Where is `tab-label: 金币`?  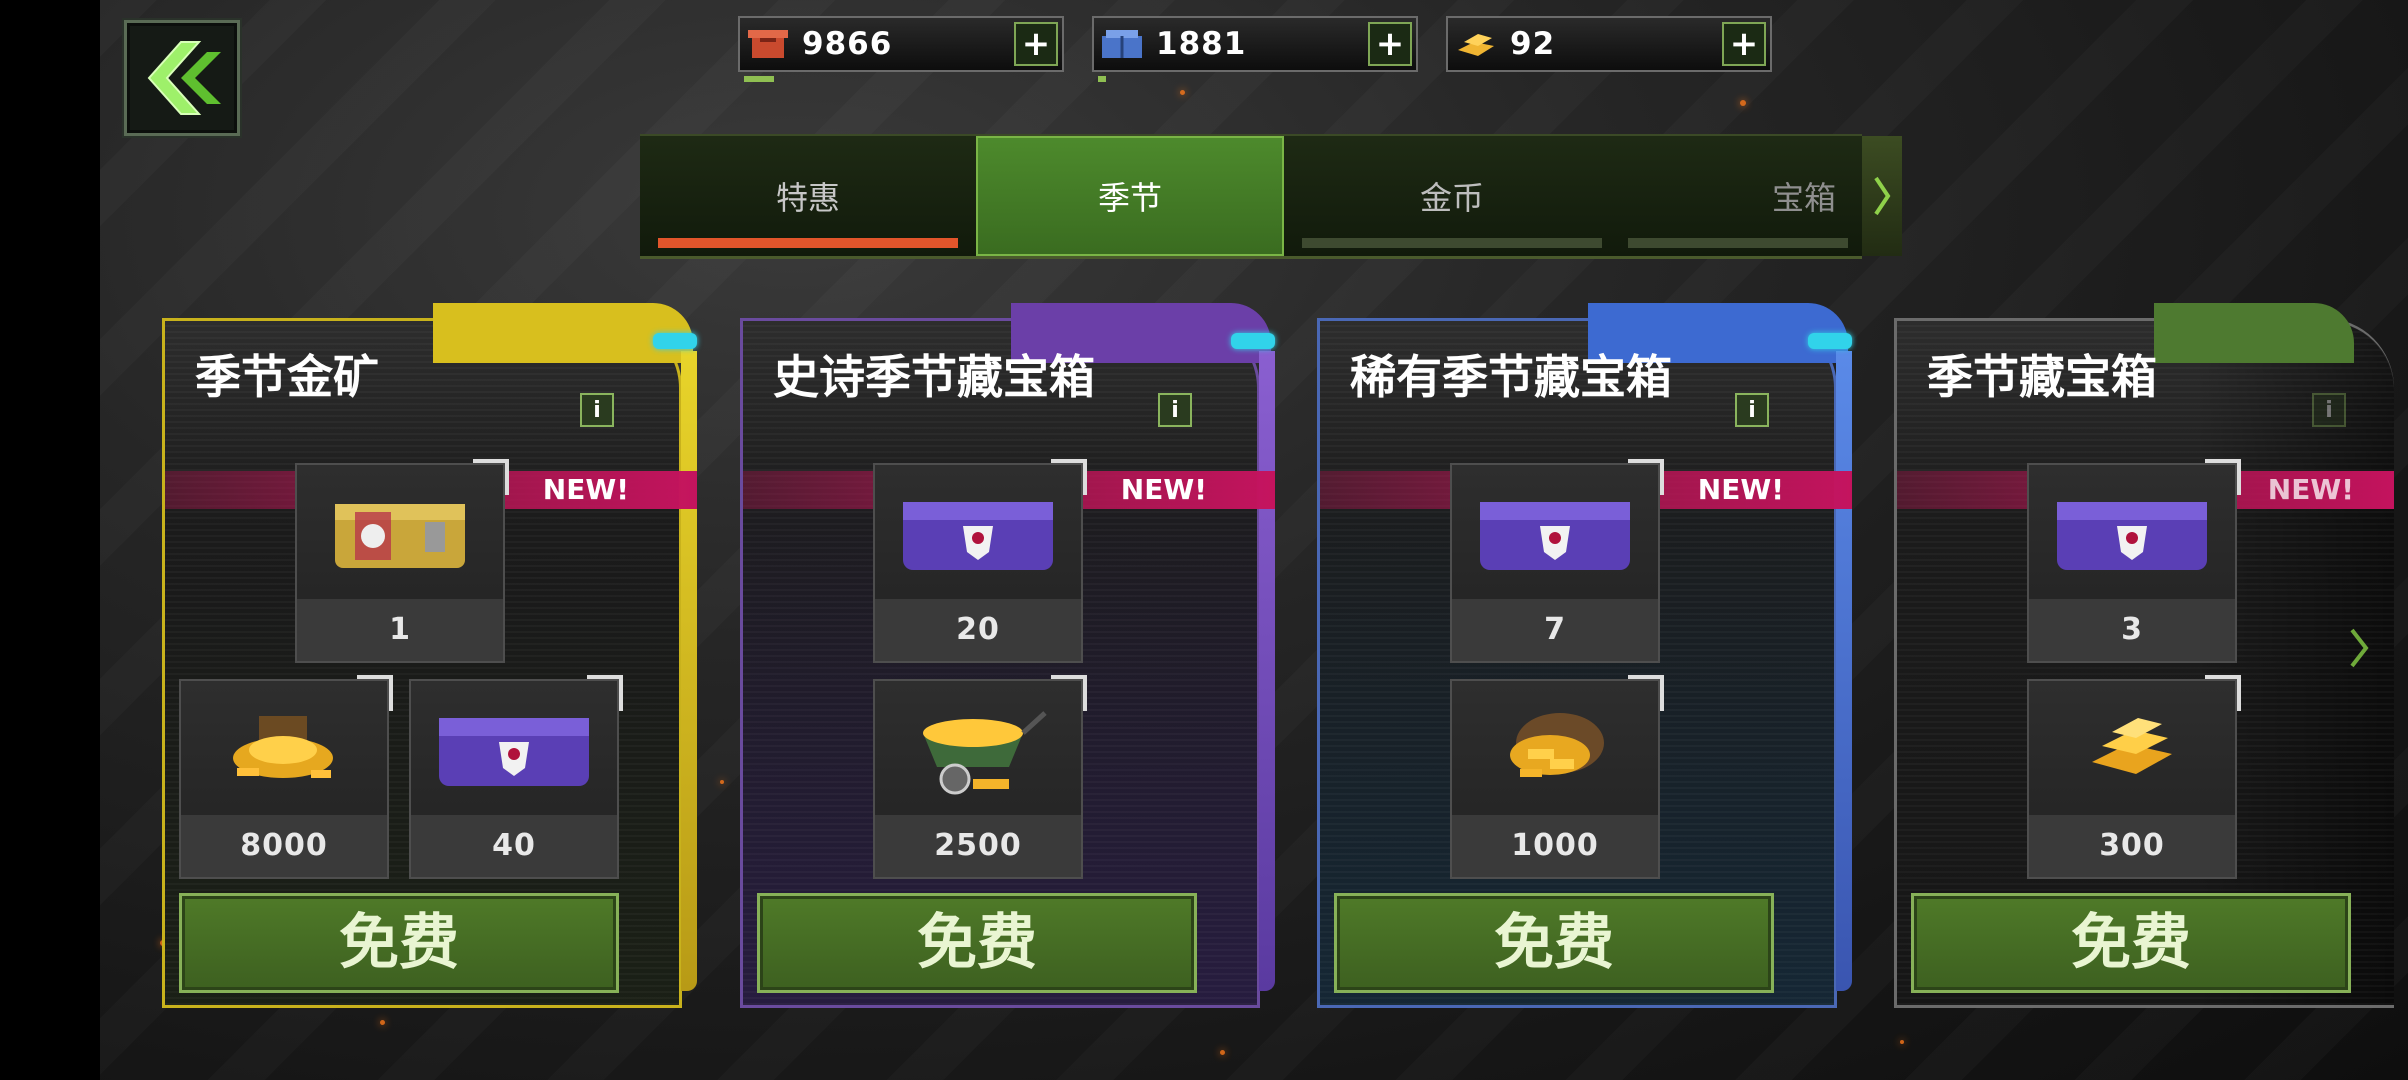
tab-label: 金币 is located at coordinates (1451, 198).